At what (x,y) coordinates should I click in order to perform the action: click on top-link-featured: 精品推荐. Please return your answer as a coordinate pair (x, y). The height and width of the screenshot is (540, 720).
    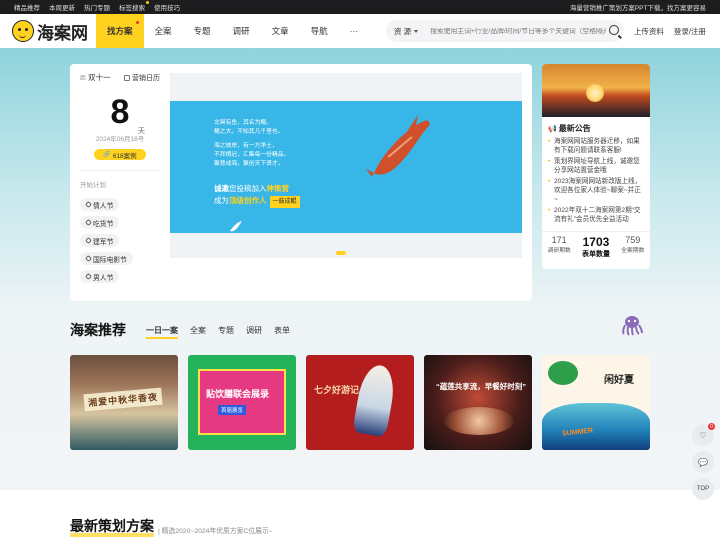
    Looking at the image, I should click on (27, 7).